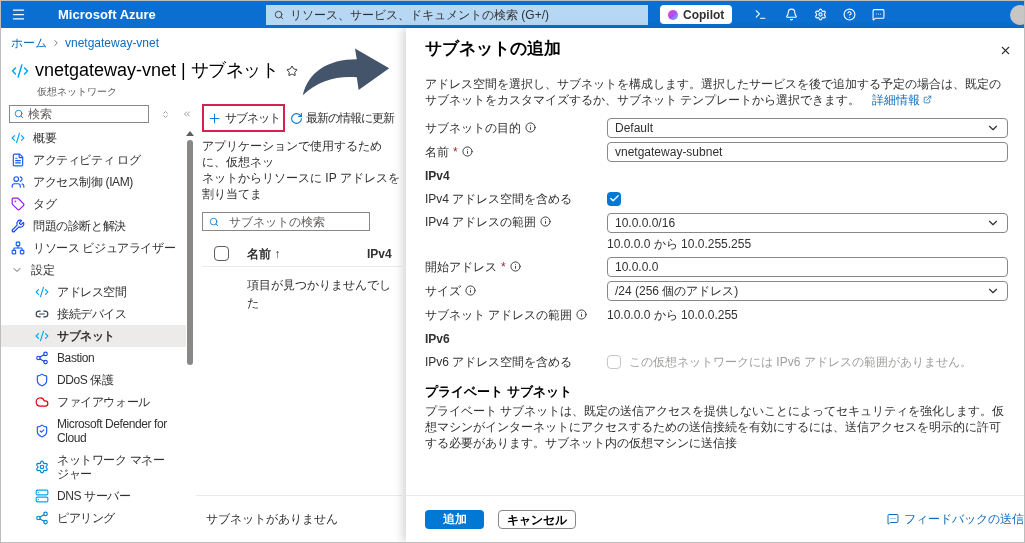 This screenshot has width=1025, height=543. What do you see at coordinates (928, 99) in the screenshot?
I see `external-link-icon` at bounding box center [928, 99].